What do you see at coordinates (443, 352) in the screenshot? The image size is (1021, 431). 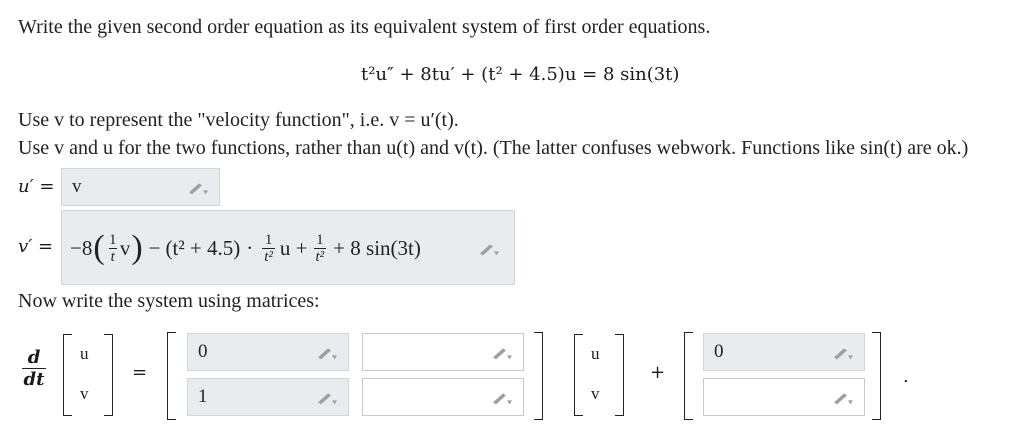 I see `matrix-a12-field` at bounding box center [443, 352].